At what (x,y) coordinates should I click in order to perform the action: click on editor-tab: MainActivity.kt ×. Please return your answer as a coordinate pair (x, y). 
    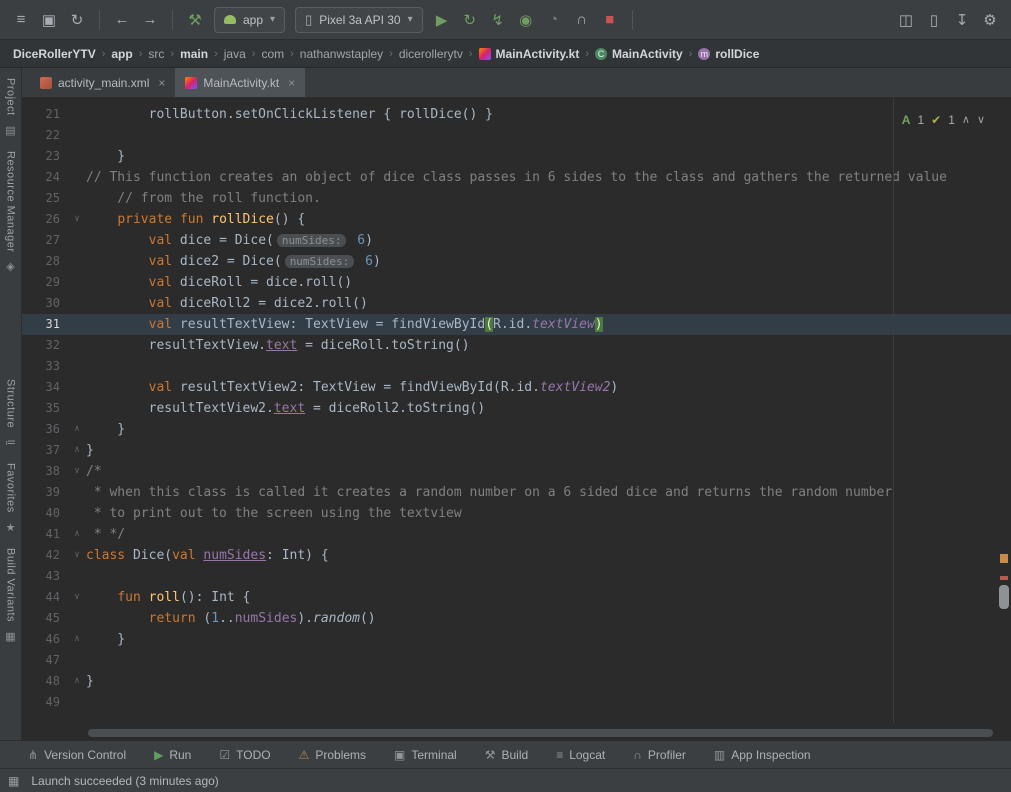
    Looking at the image, I should click on (240, 82).